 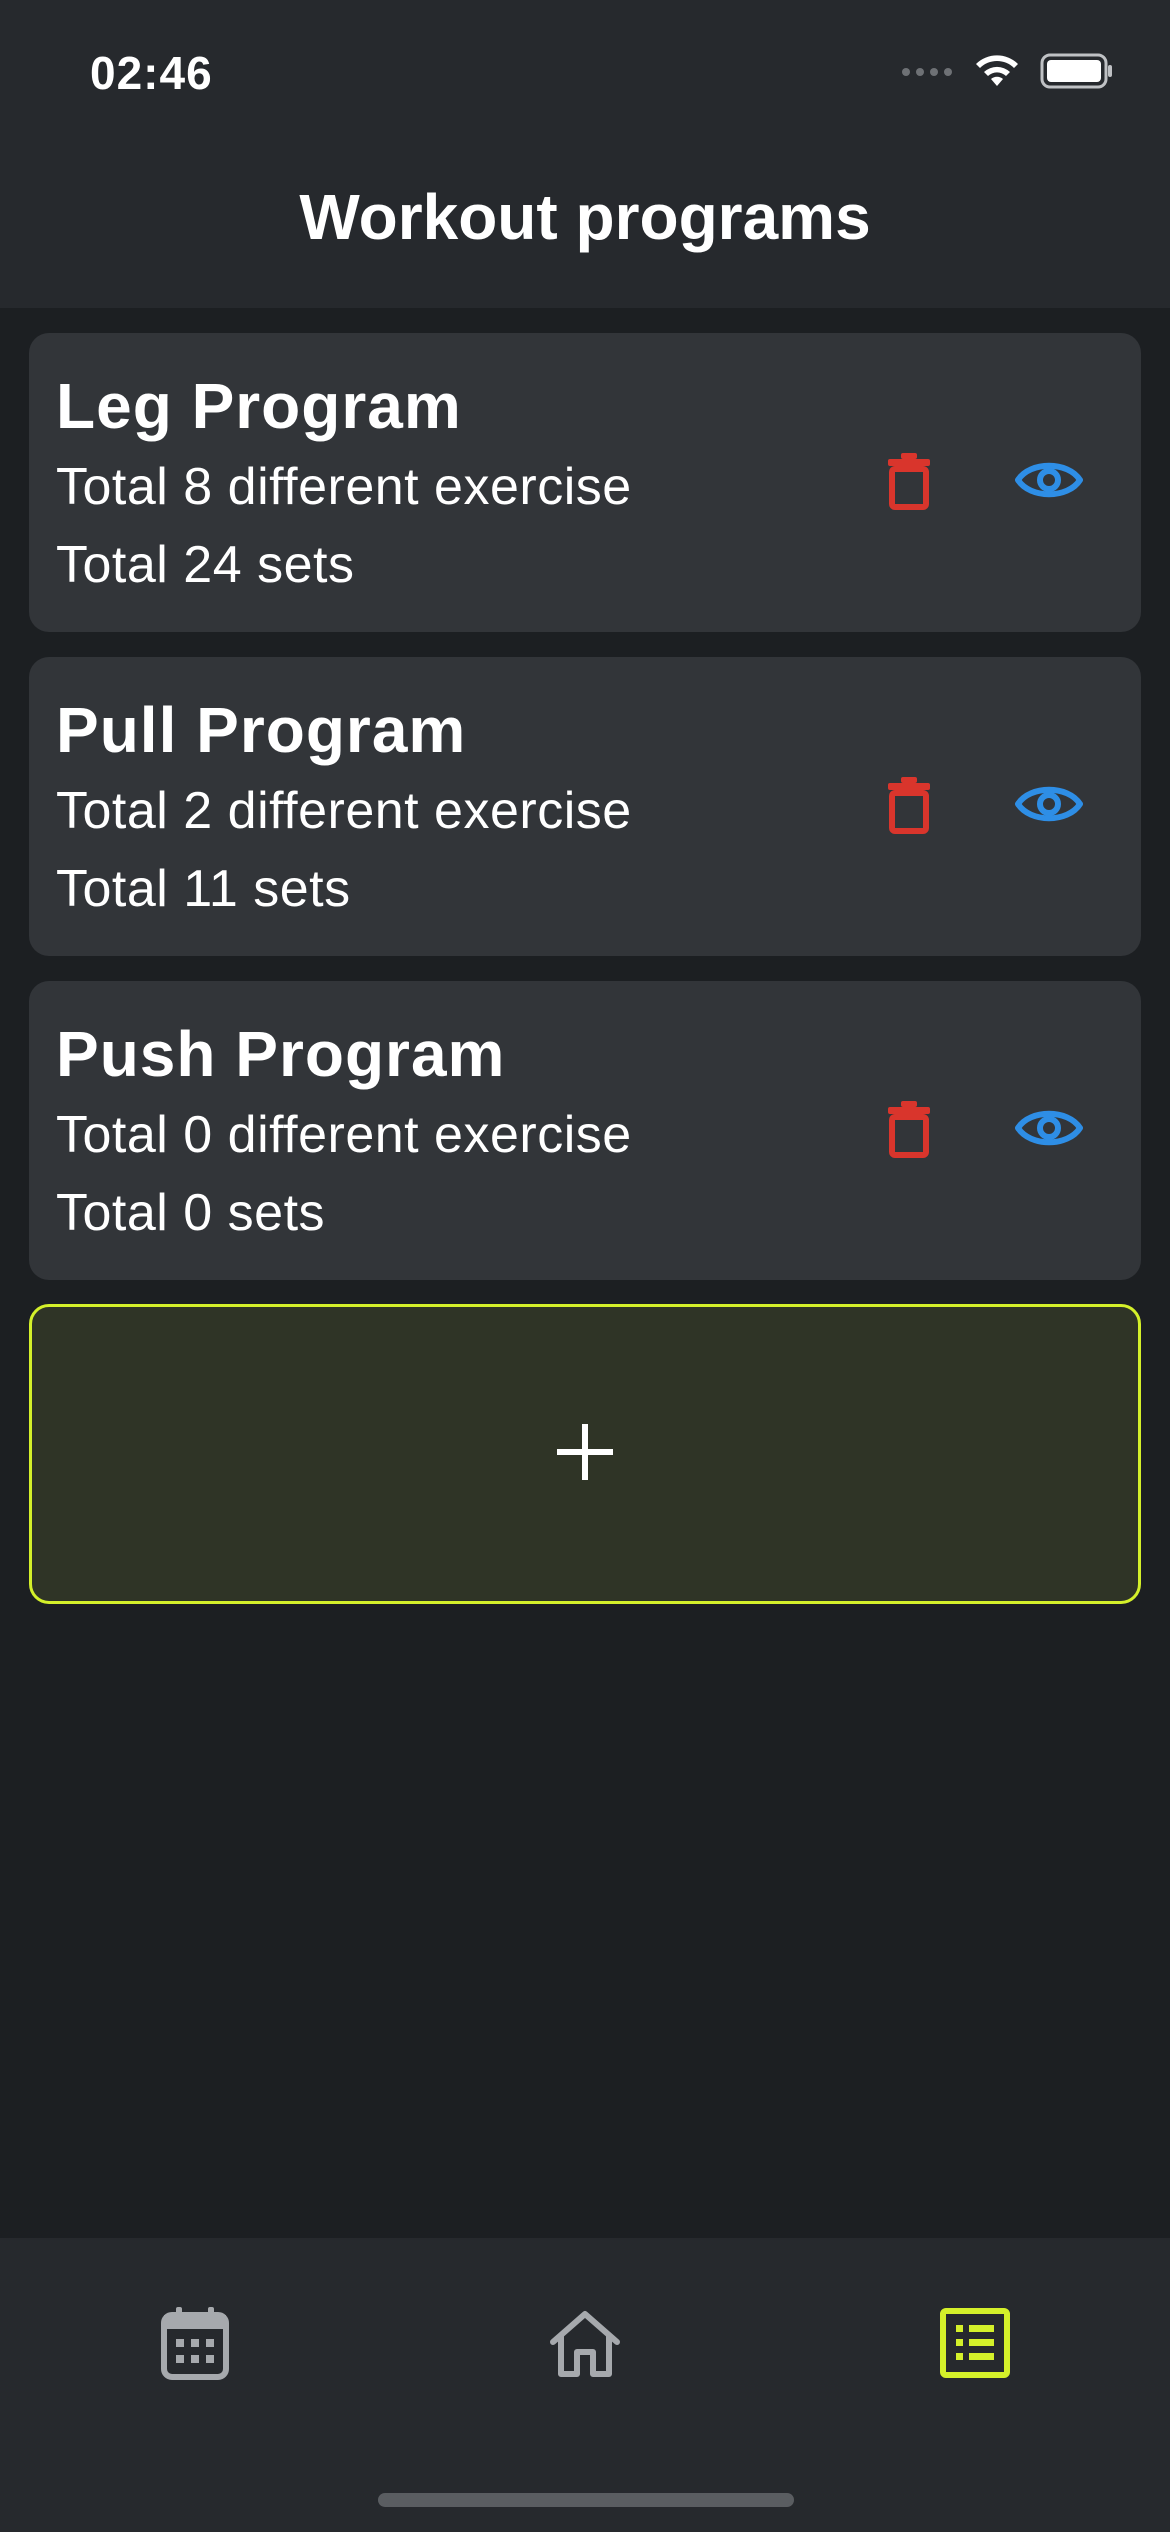 What do you see at coordinates (997, 73) in the screenshot?
I see `wifi-icon` at bounding box center [997, 73].